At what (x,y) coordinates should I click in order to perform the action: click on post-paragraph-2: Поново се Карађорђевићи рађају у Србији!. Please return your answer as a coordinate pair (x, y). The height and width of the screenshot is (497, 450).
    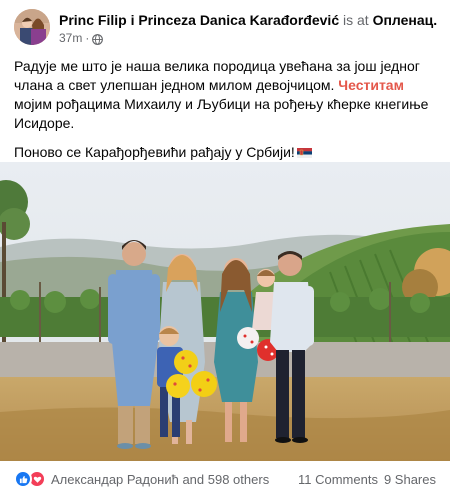
    Looking at the image, I should click on (225, 152).